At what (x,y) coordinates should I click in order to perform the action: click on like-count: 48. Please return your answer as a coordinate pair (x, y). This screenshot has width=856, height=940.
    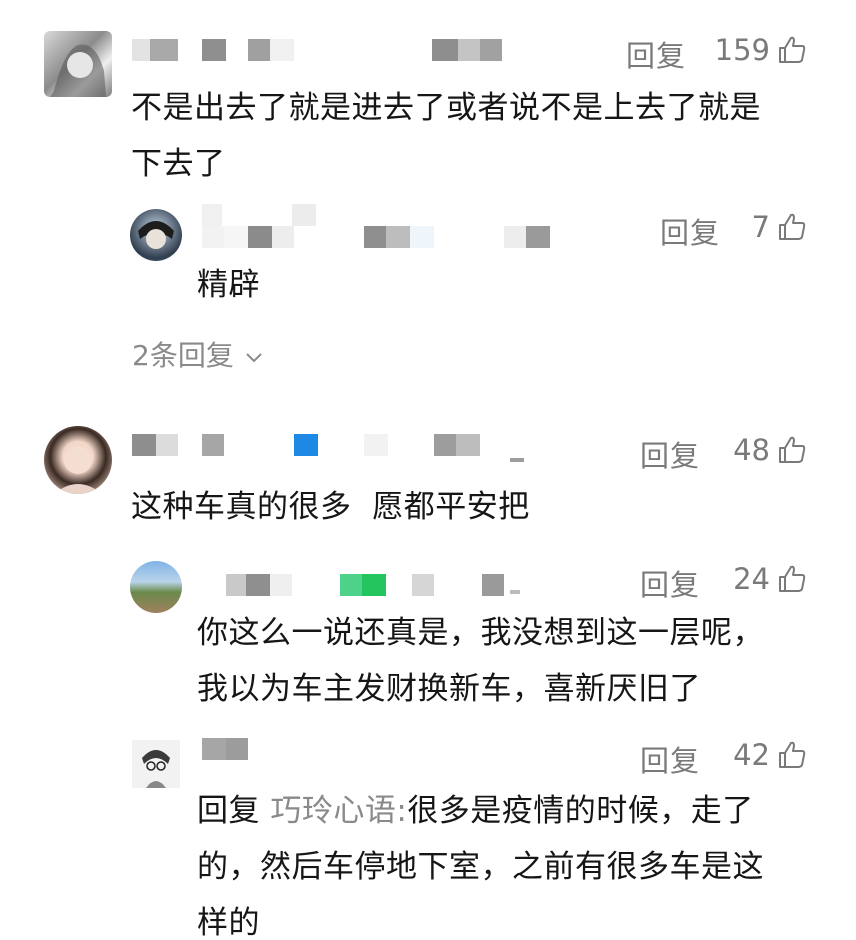
    Looking at the image, I should click on (751, 450).